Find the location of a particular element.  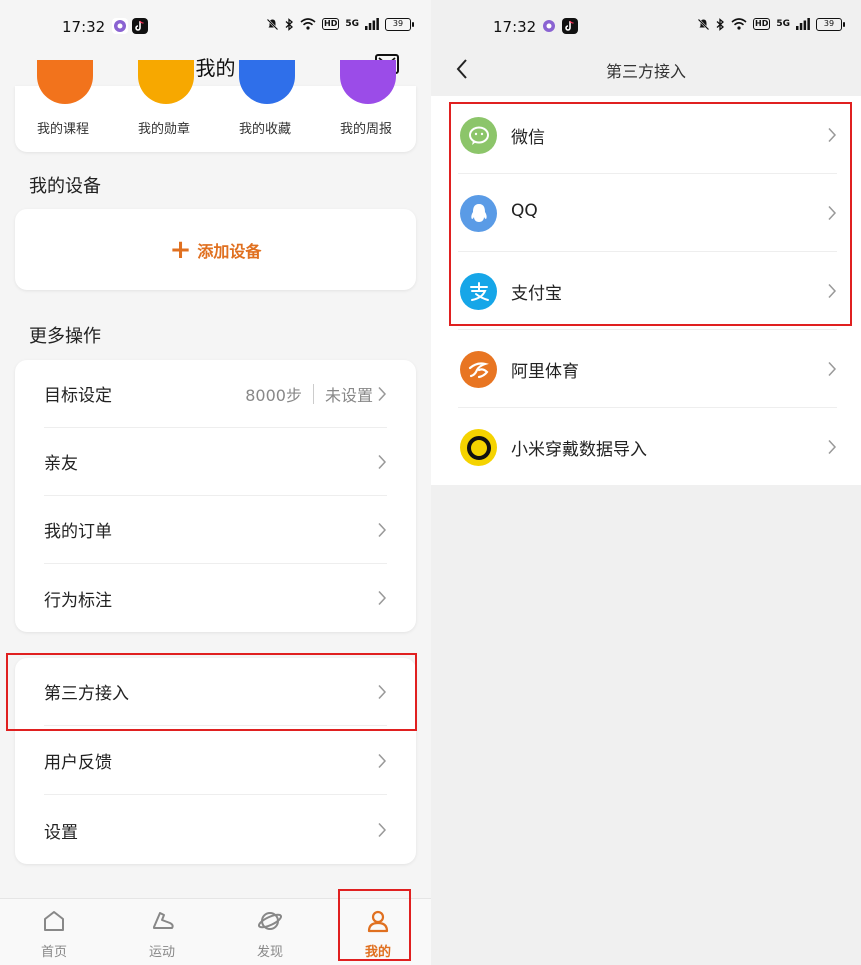

list-item-alipay: 支付宝 is located at coordinates (646, 291).